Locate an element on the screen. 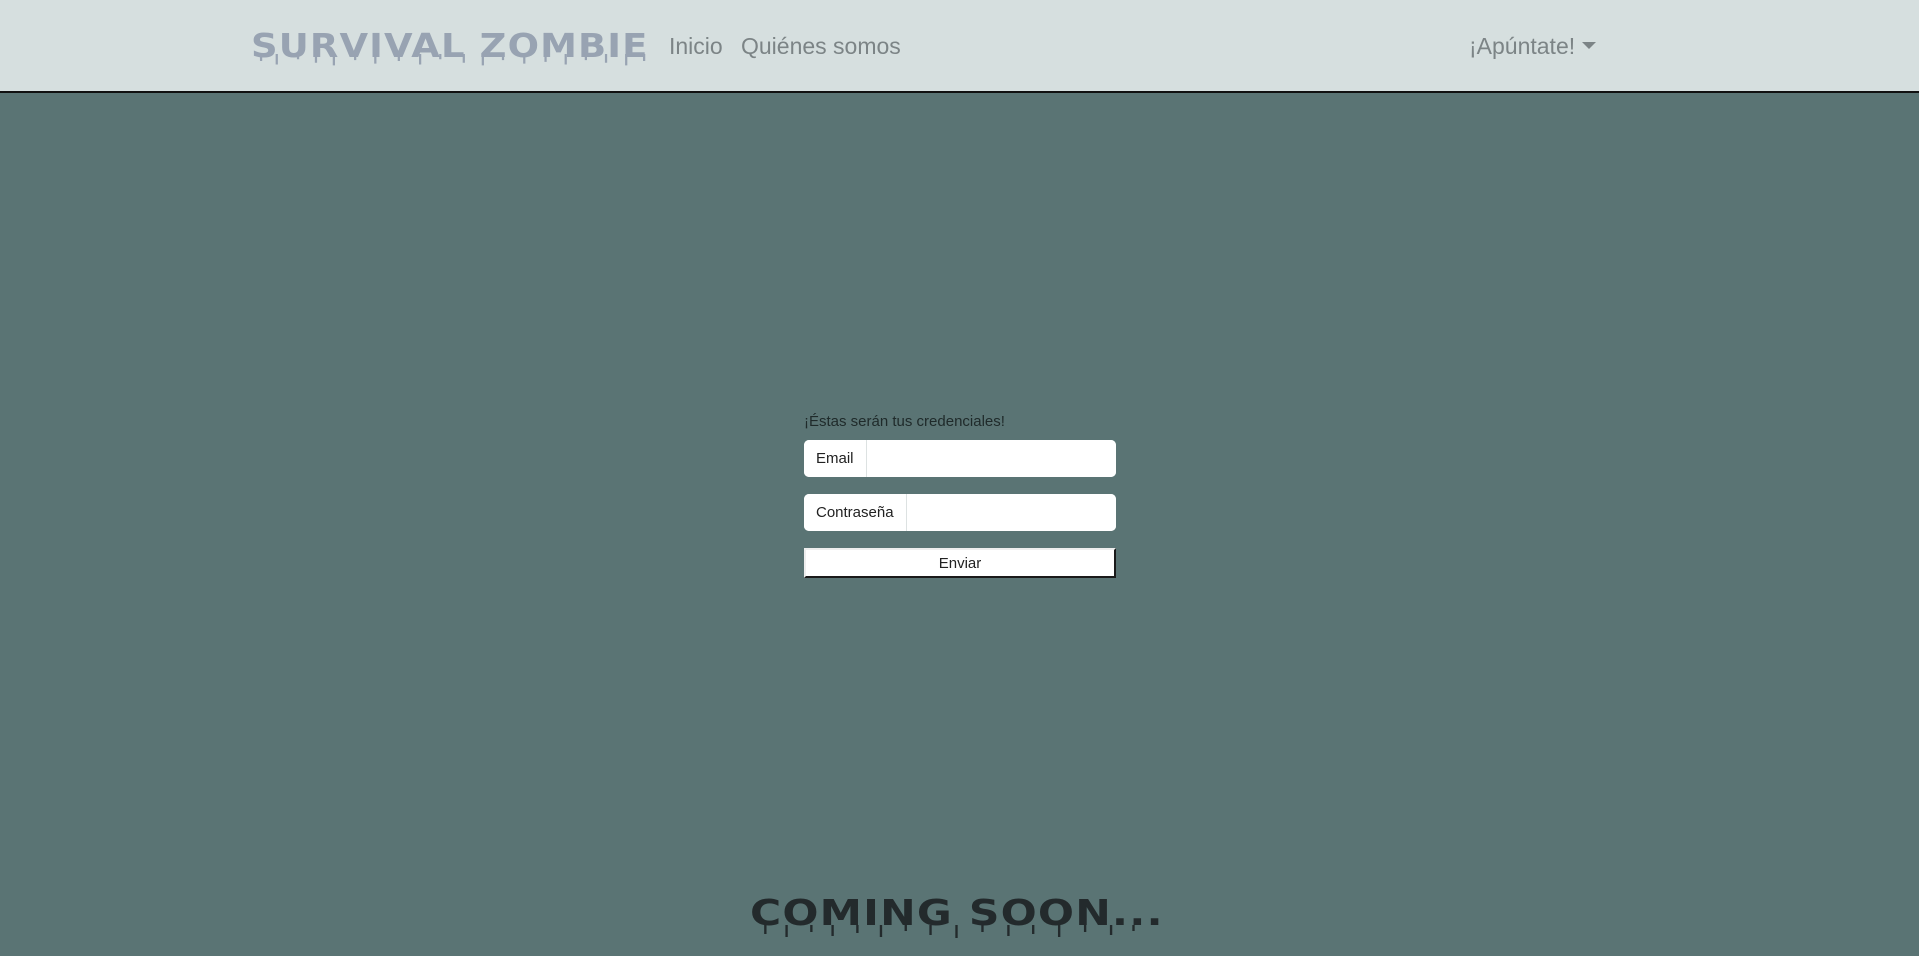 The width and height of the screenshot is (1919, 956). email-field is located at coordinates (991, 458).